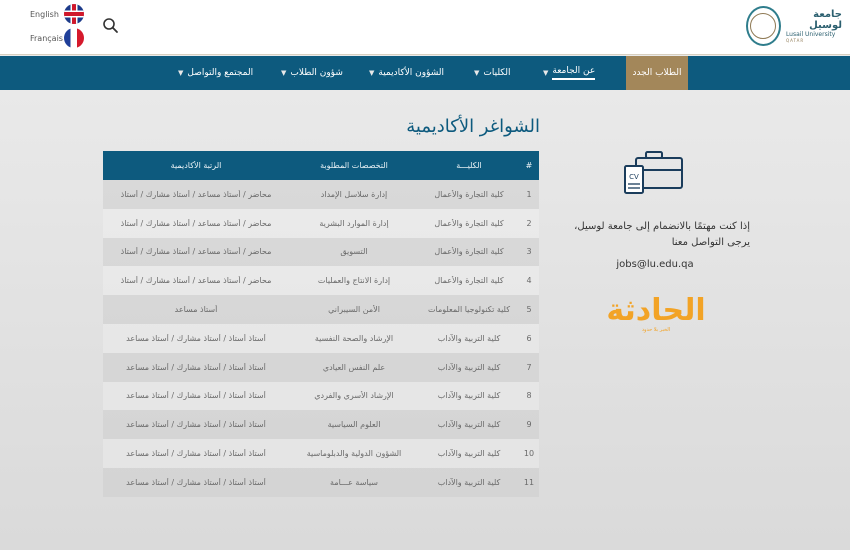 Image resolution: width=850 pixels, height=550 pixels. I want to click on uk-flag-icon, so click(74, 14).